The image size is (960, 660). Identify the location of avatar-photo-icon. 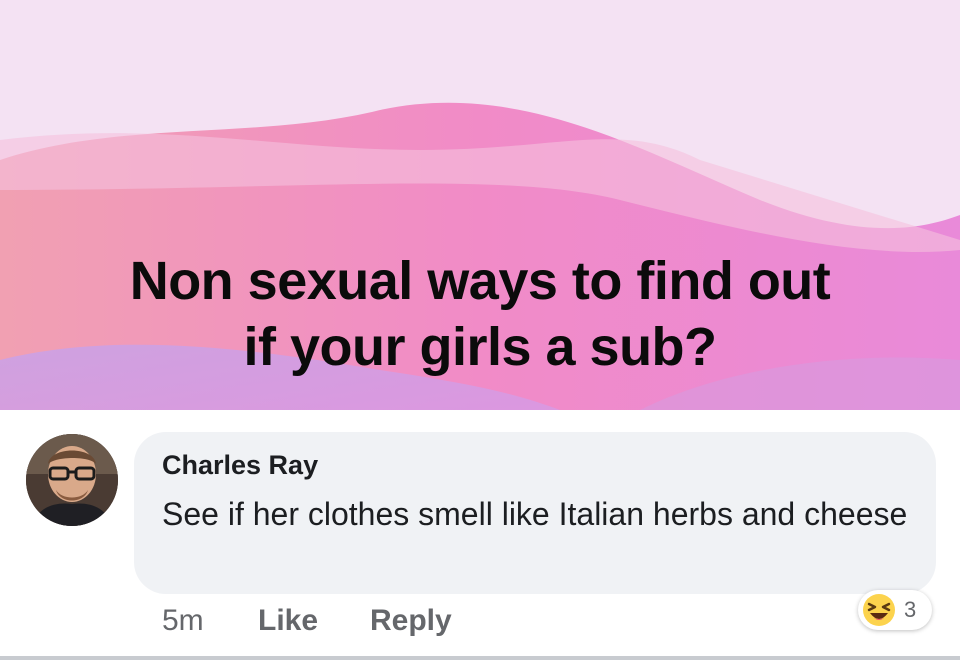
(72, 480).